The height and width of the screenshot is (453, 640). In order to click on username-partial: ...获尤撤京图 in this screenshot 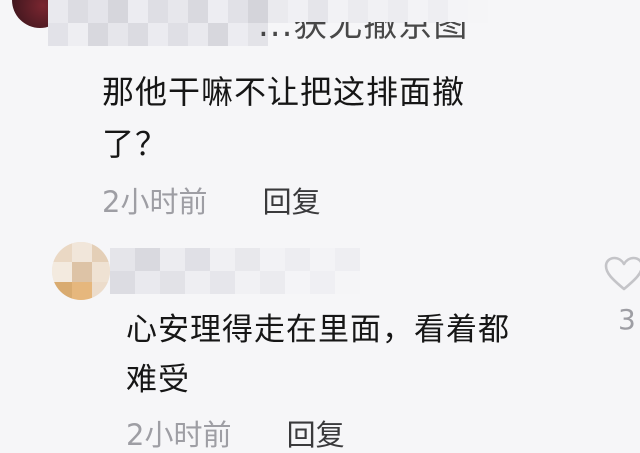, I will do `click(373, 34)`.